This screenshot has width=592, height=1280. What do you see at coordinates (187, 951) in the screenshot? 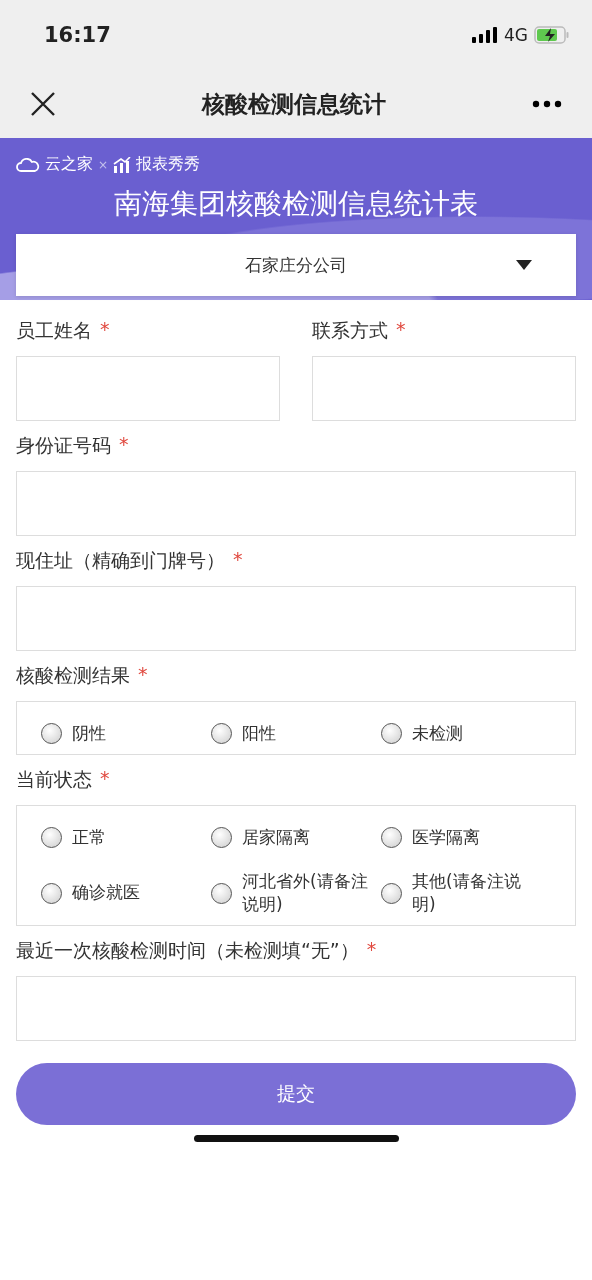
I see `field-label: 最近一次核酸检测时间（未检测填“无”）` at bounding box center [187, 951].